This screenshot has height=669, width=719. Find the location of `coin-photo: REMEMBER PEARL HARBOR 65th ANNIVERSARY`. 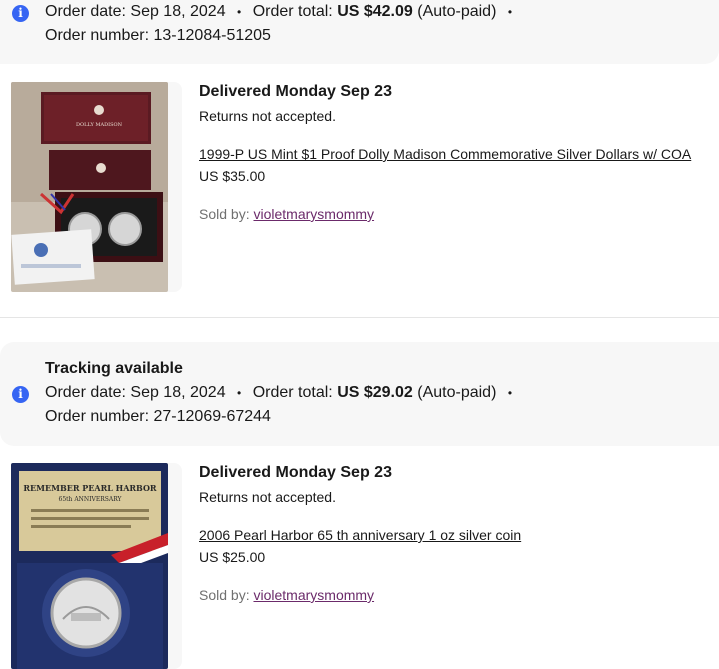

coin-photo: REMEMBER PEARL HARBOR 65th ANNIVERSARY is located at coordinates (89, 566).